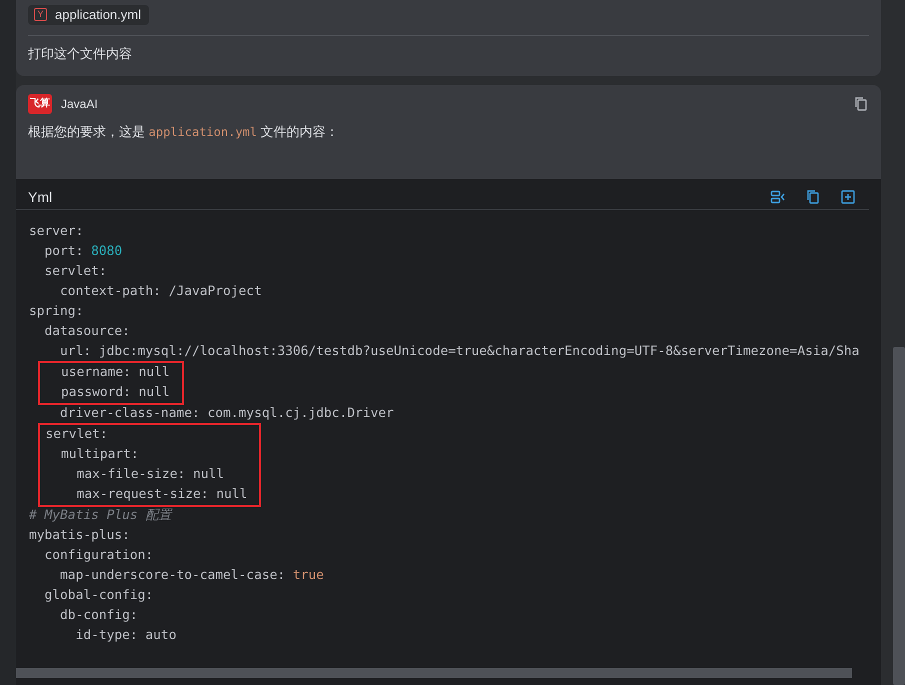 The width and height of the screenshot is (905, 685). I want to click on message-text: 打印这个文件内容, so click(80, 54).